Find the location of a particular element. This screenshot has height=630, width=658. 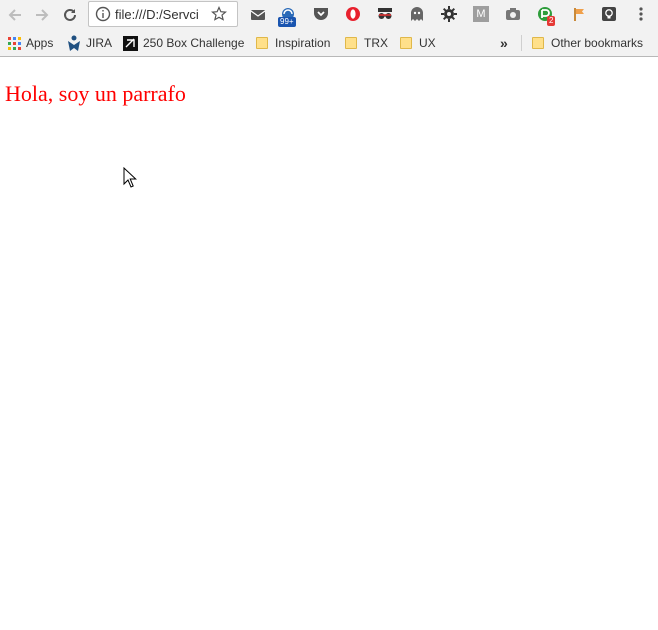

page-paragraph: Hola, soy un parrafo is located at coordinates (95, 93).